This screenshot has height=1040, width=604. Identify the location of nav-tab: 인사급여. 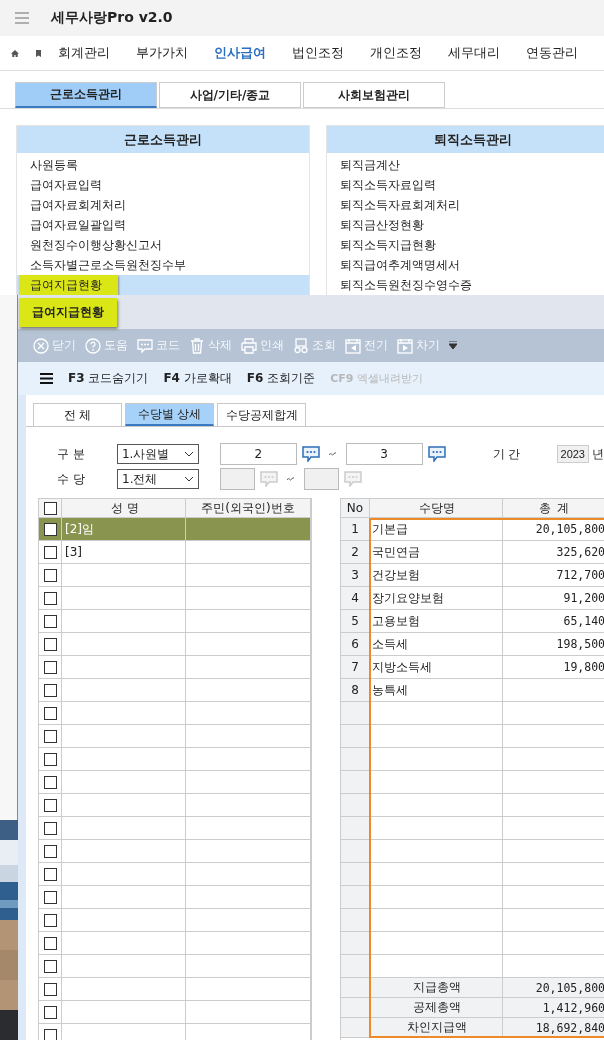
(240, 53).